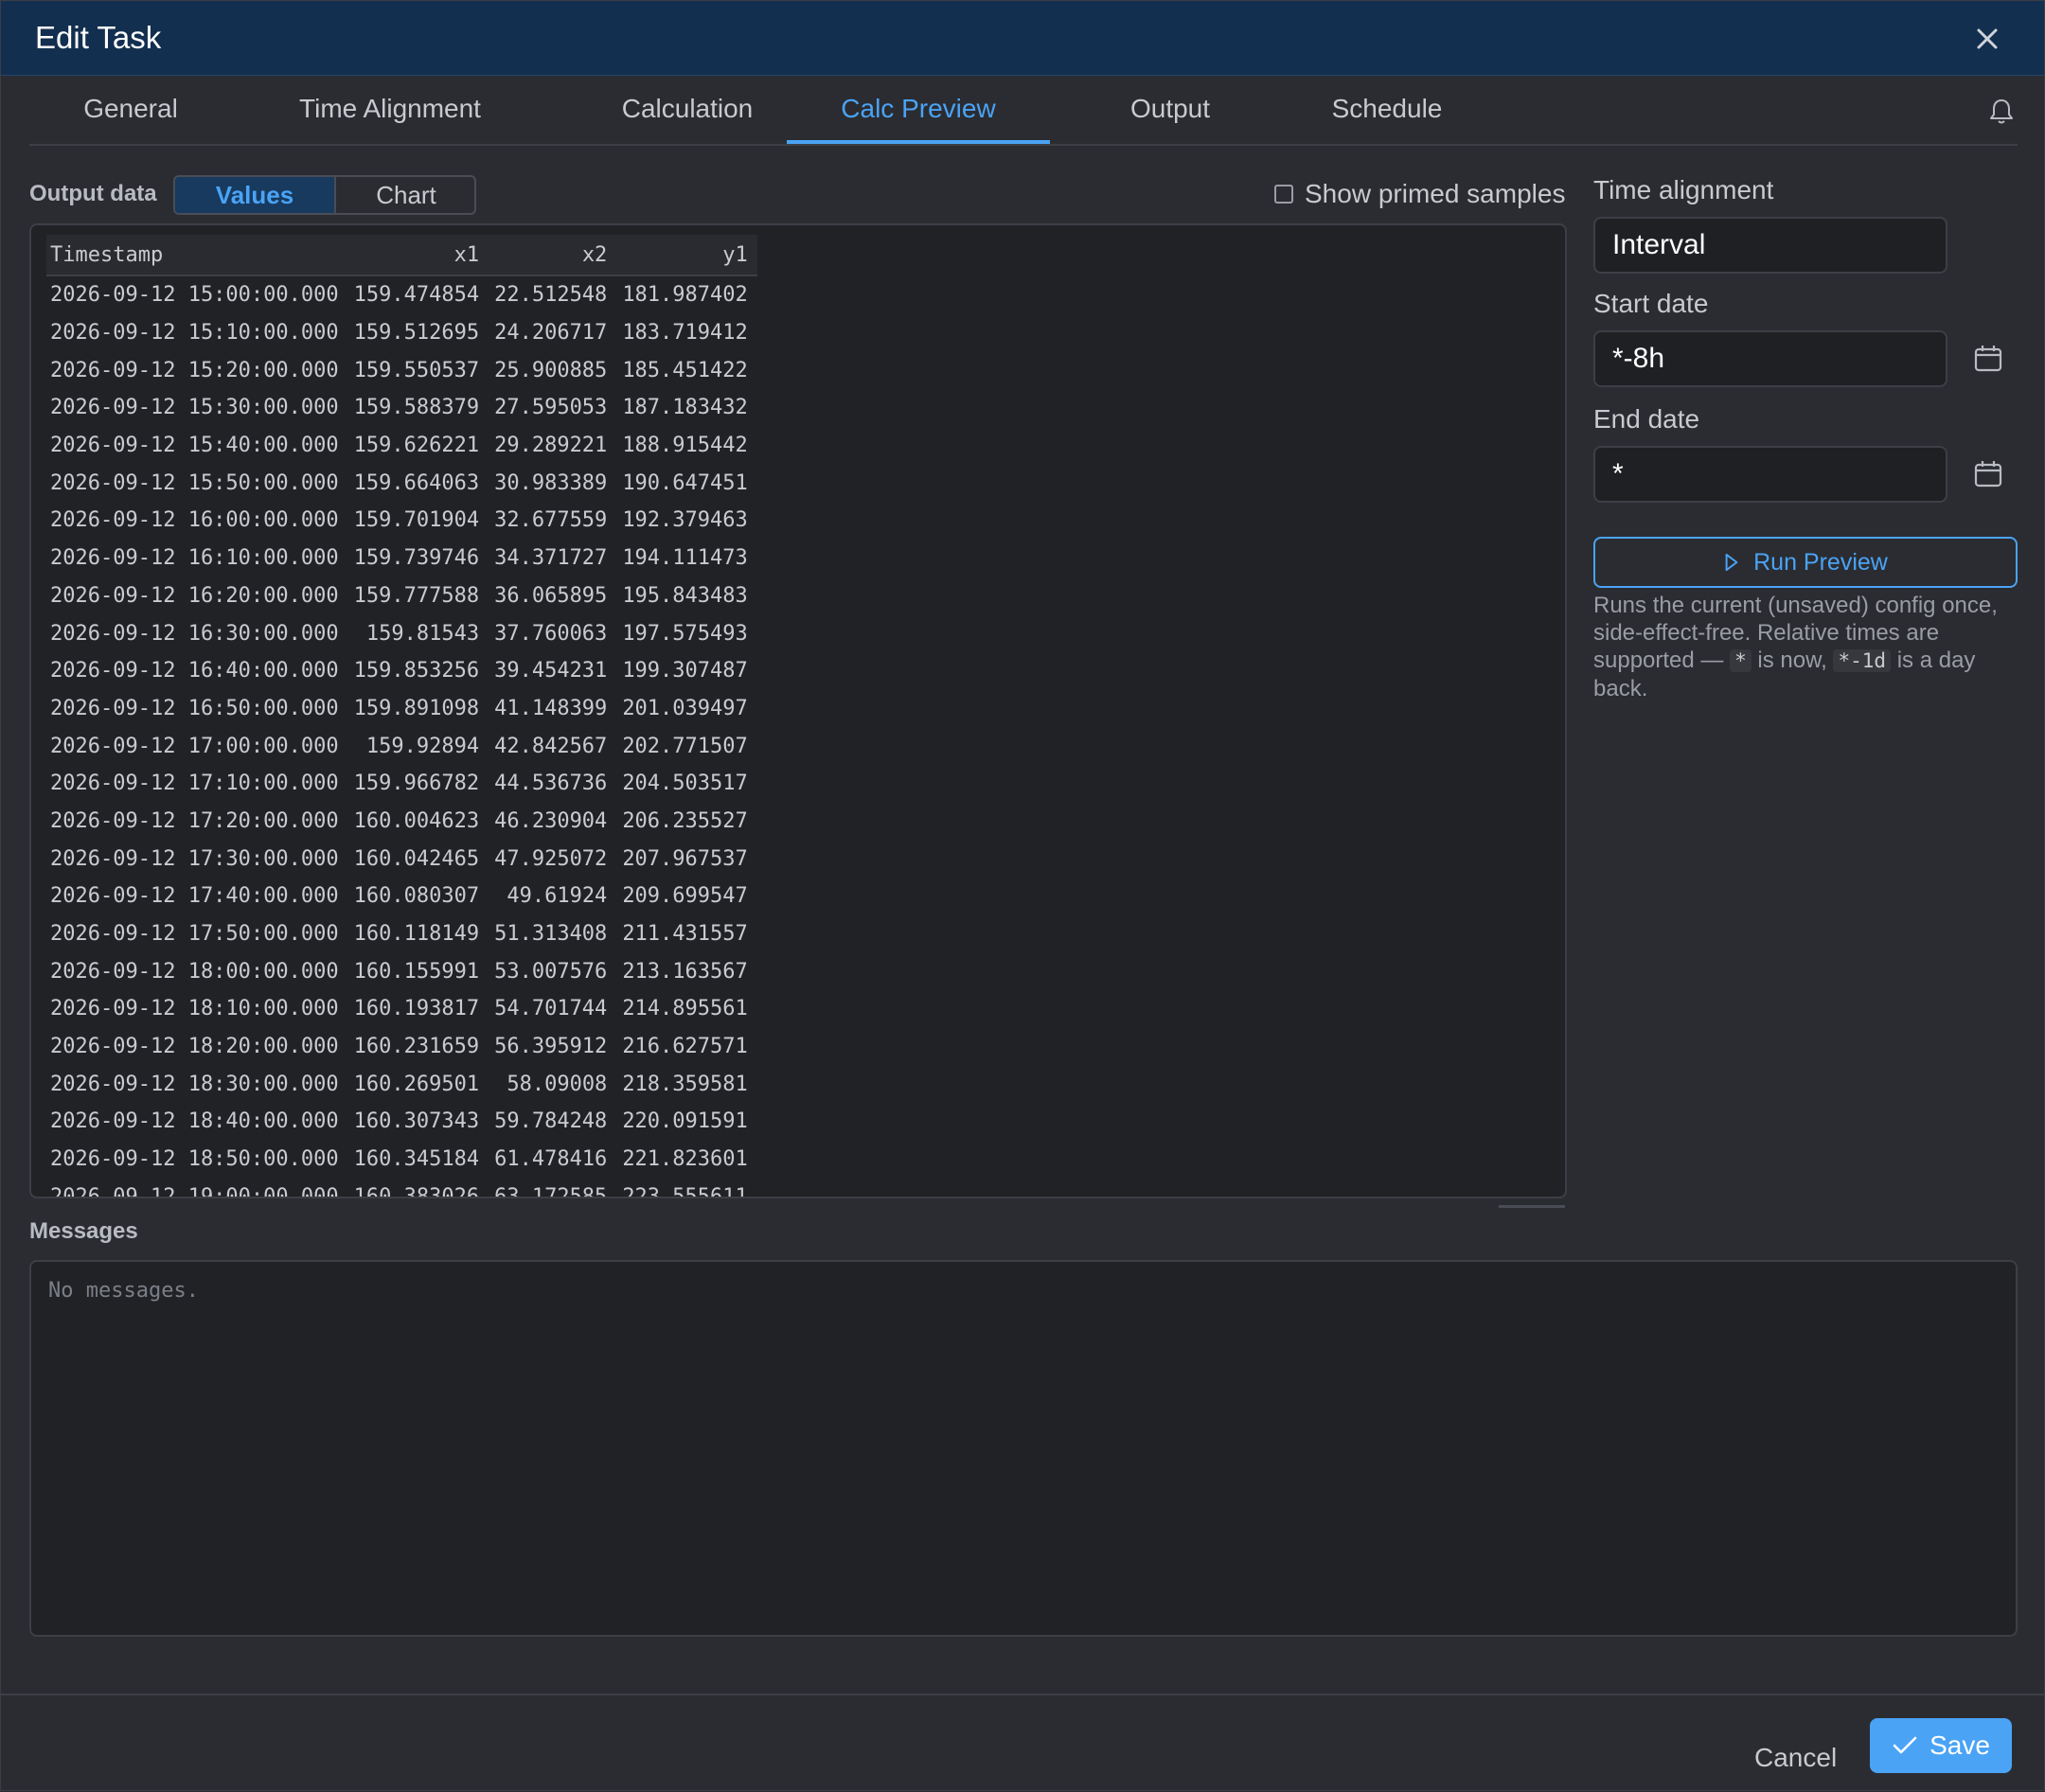 The image size is (2045, 1792). What do you see at coordinates (1988, 359) in the screenshot?
I see `start-date-picker-button` at bounding box center [1988, 359].